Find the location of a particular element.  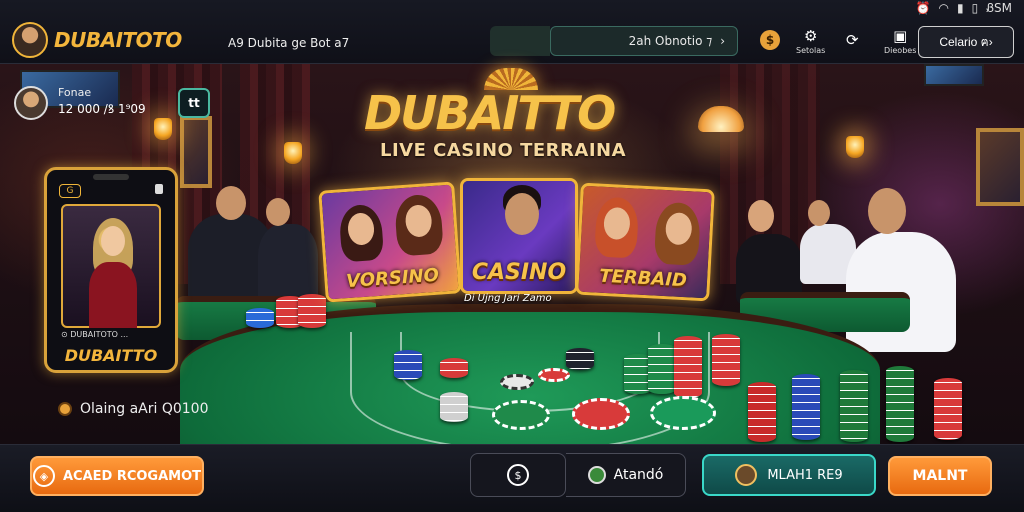

status-time: ᏰЅM is located at coordinates (999, 7).